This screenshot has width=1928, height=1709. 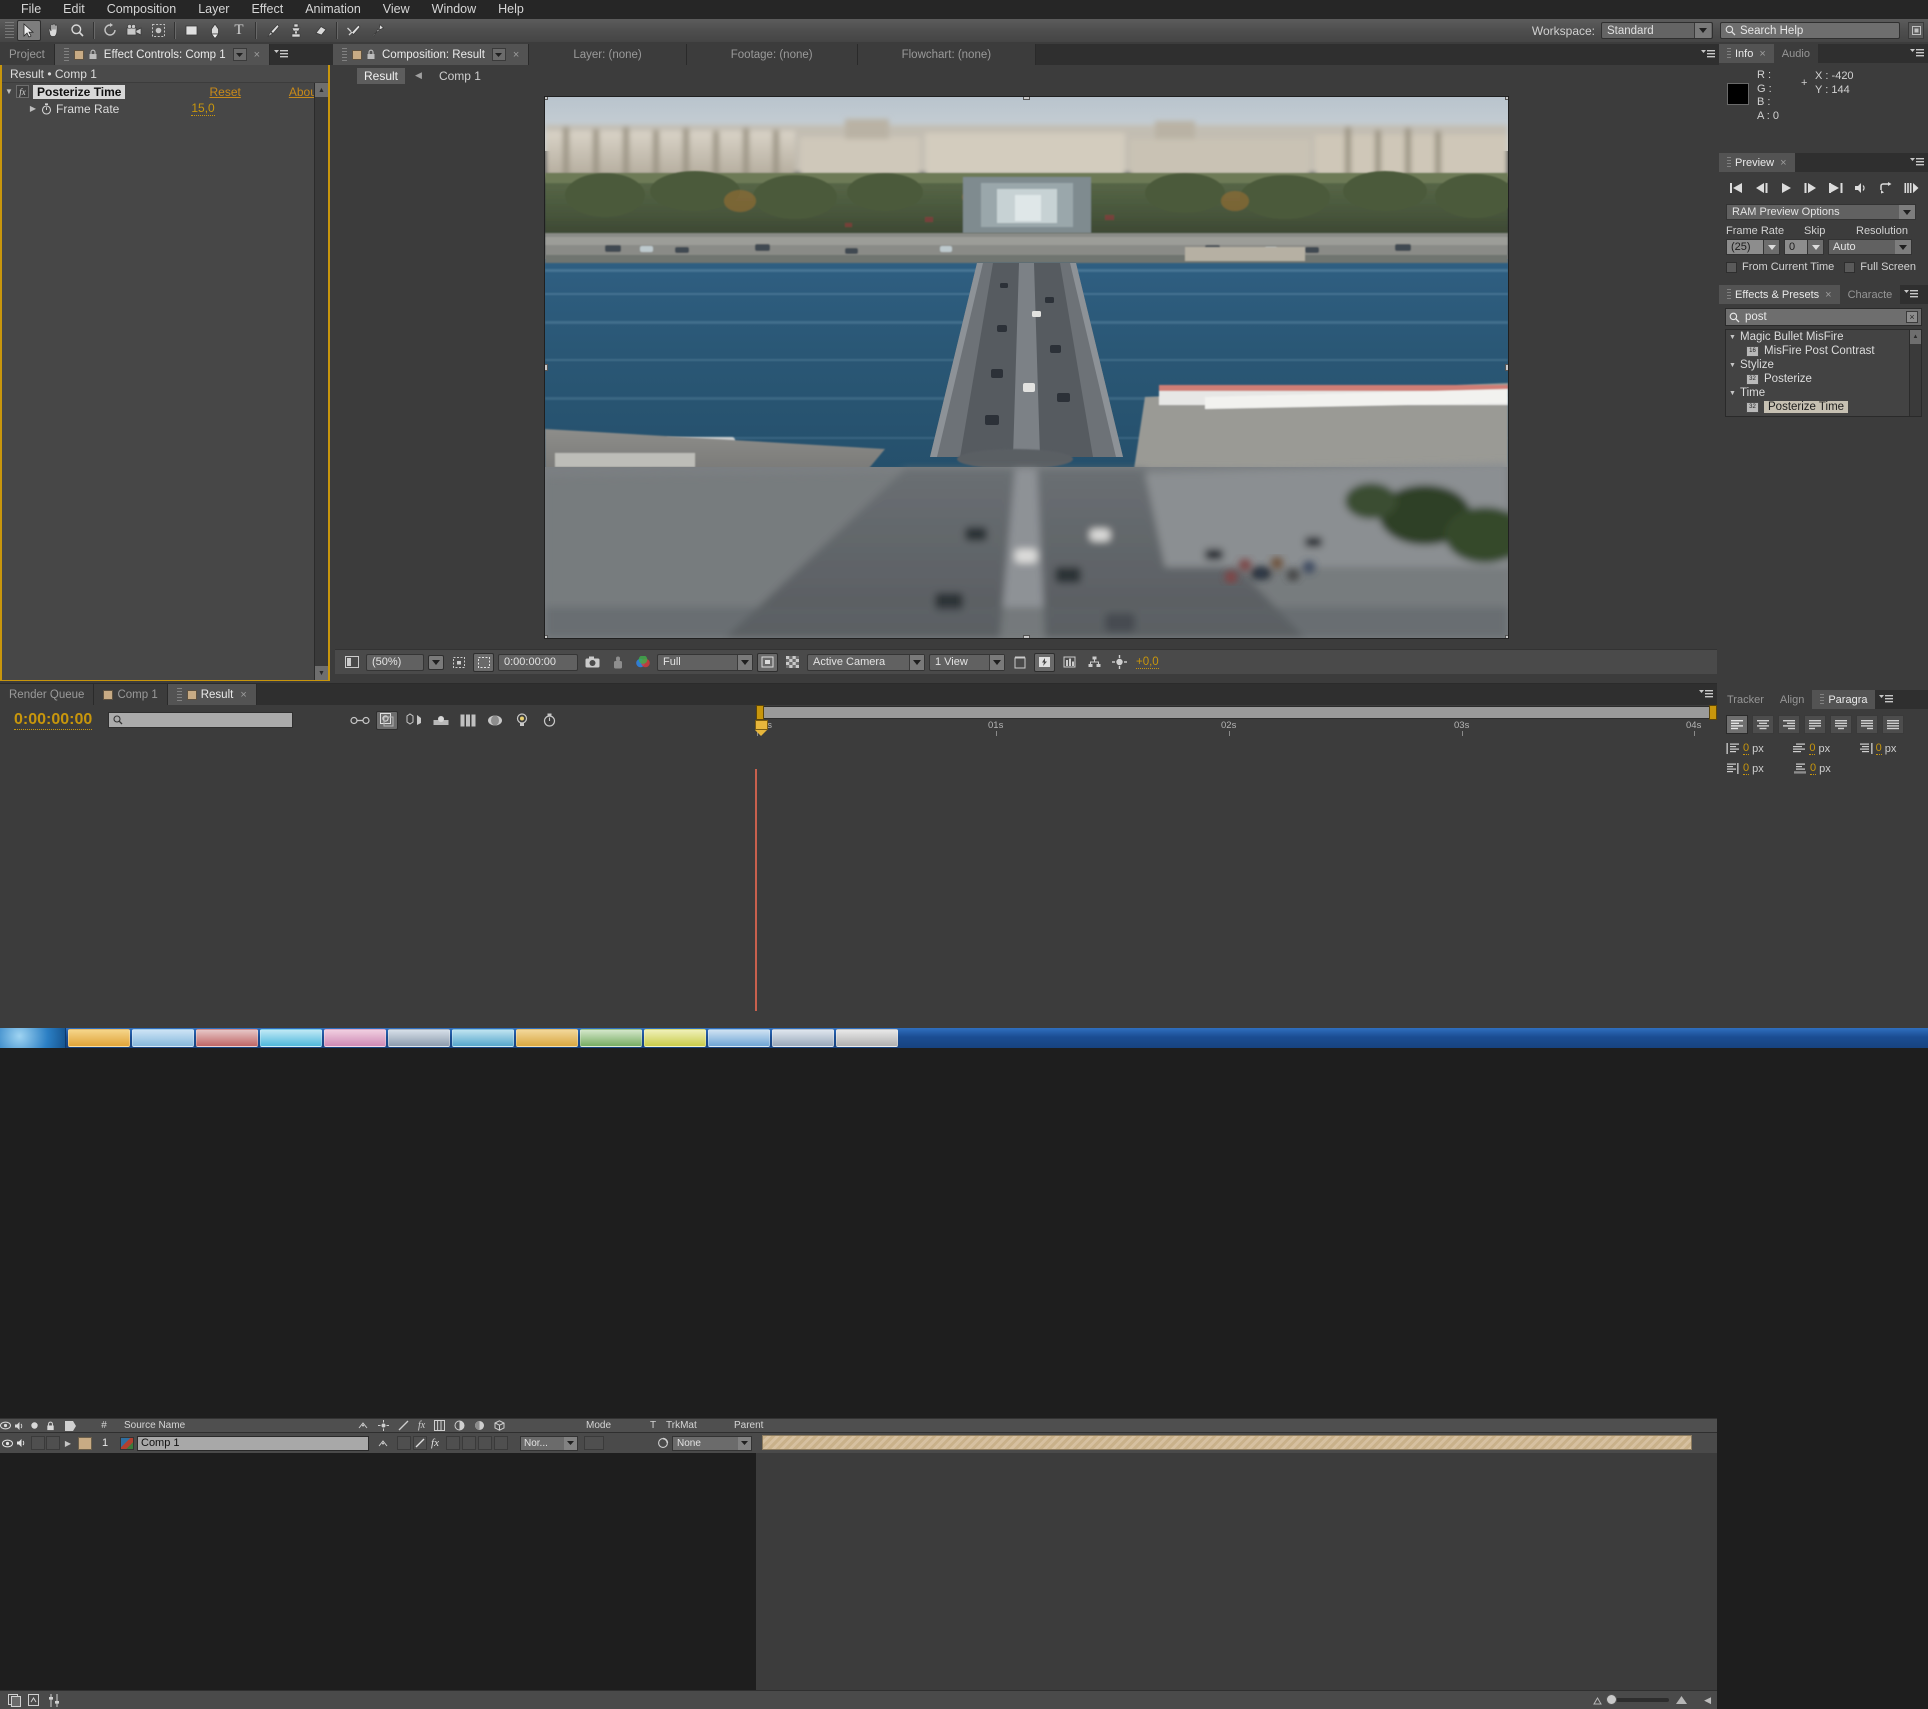 I want to click on target-region-icon, so click(x=767, y=662).